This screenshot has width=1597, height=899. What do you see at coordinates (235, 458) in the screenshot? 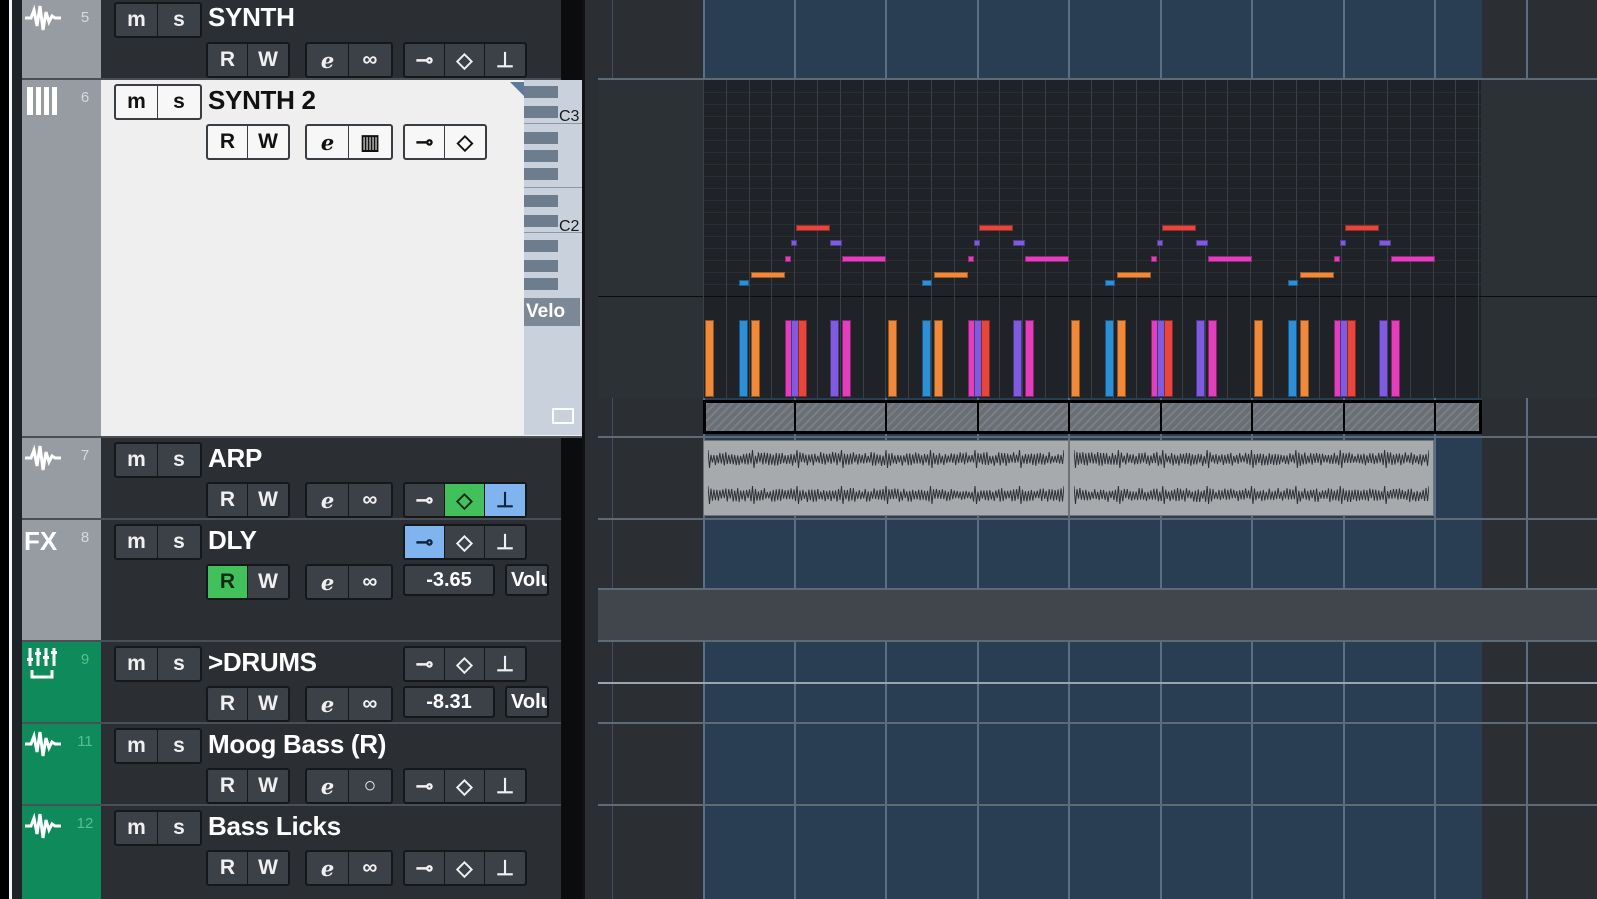
I see `track-name: ARP` at bounding box center [235, 458].